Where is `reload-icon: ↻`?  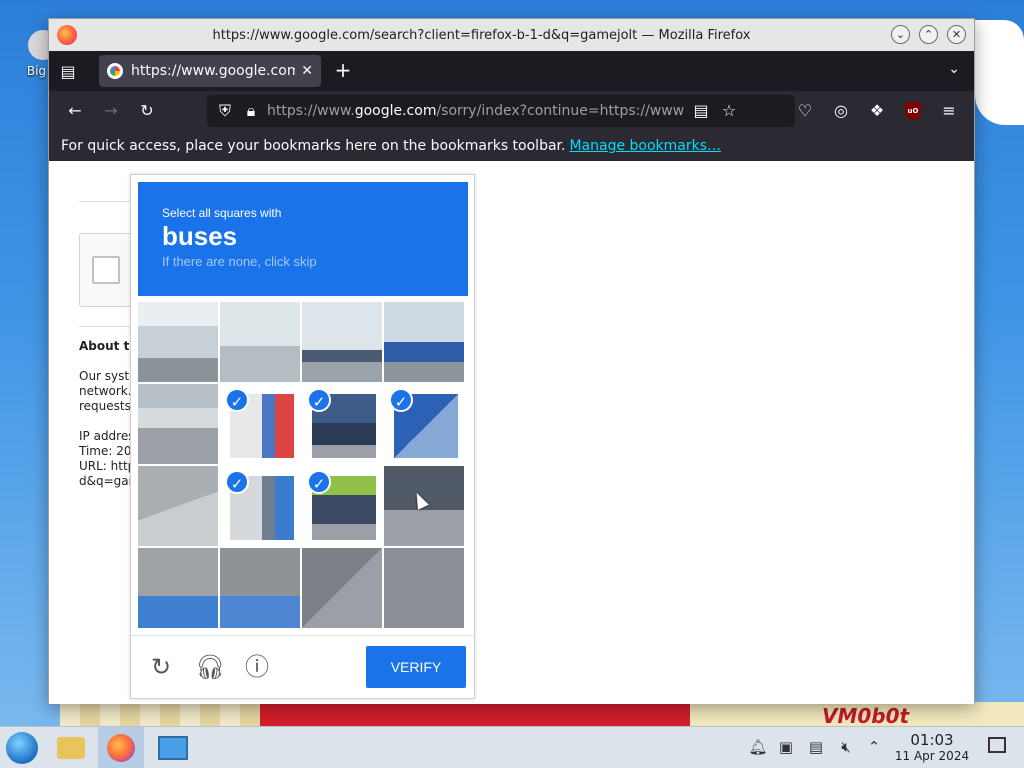 reload-icon: ↻ is located at coordinates (161, 667).